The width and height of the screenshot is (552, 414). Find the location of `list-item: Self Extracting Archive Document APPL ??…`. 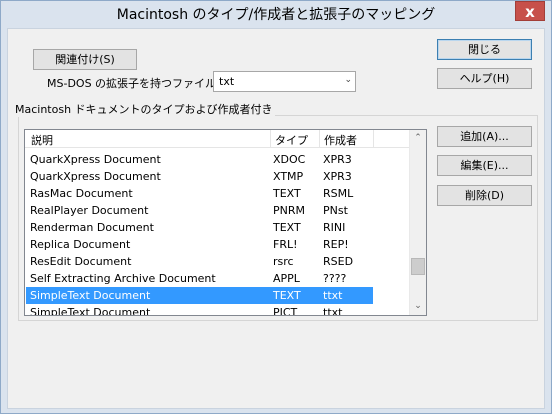

list-item: Self Extracting Archive Document APPL ??… is located at coordinates (199, 278).